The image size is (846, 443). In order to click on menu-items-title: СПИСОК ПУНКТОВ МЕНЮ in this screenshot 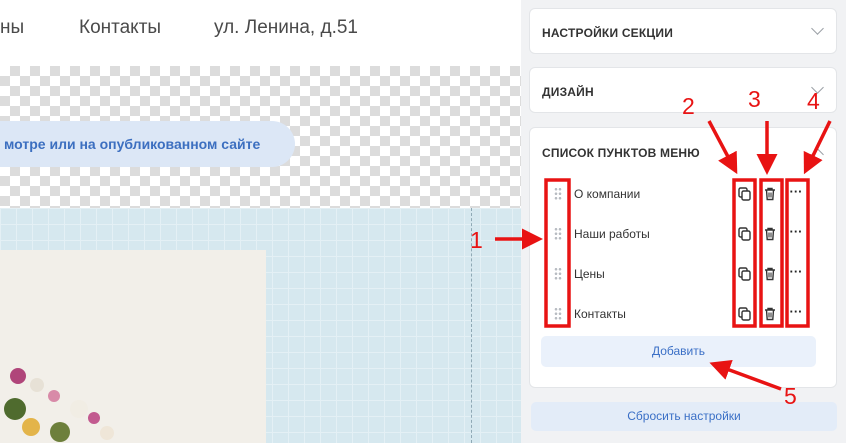, I will do `click(621, 153)`.